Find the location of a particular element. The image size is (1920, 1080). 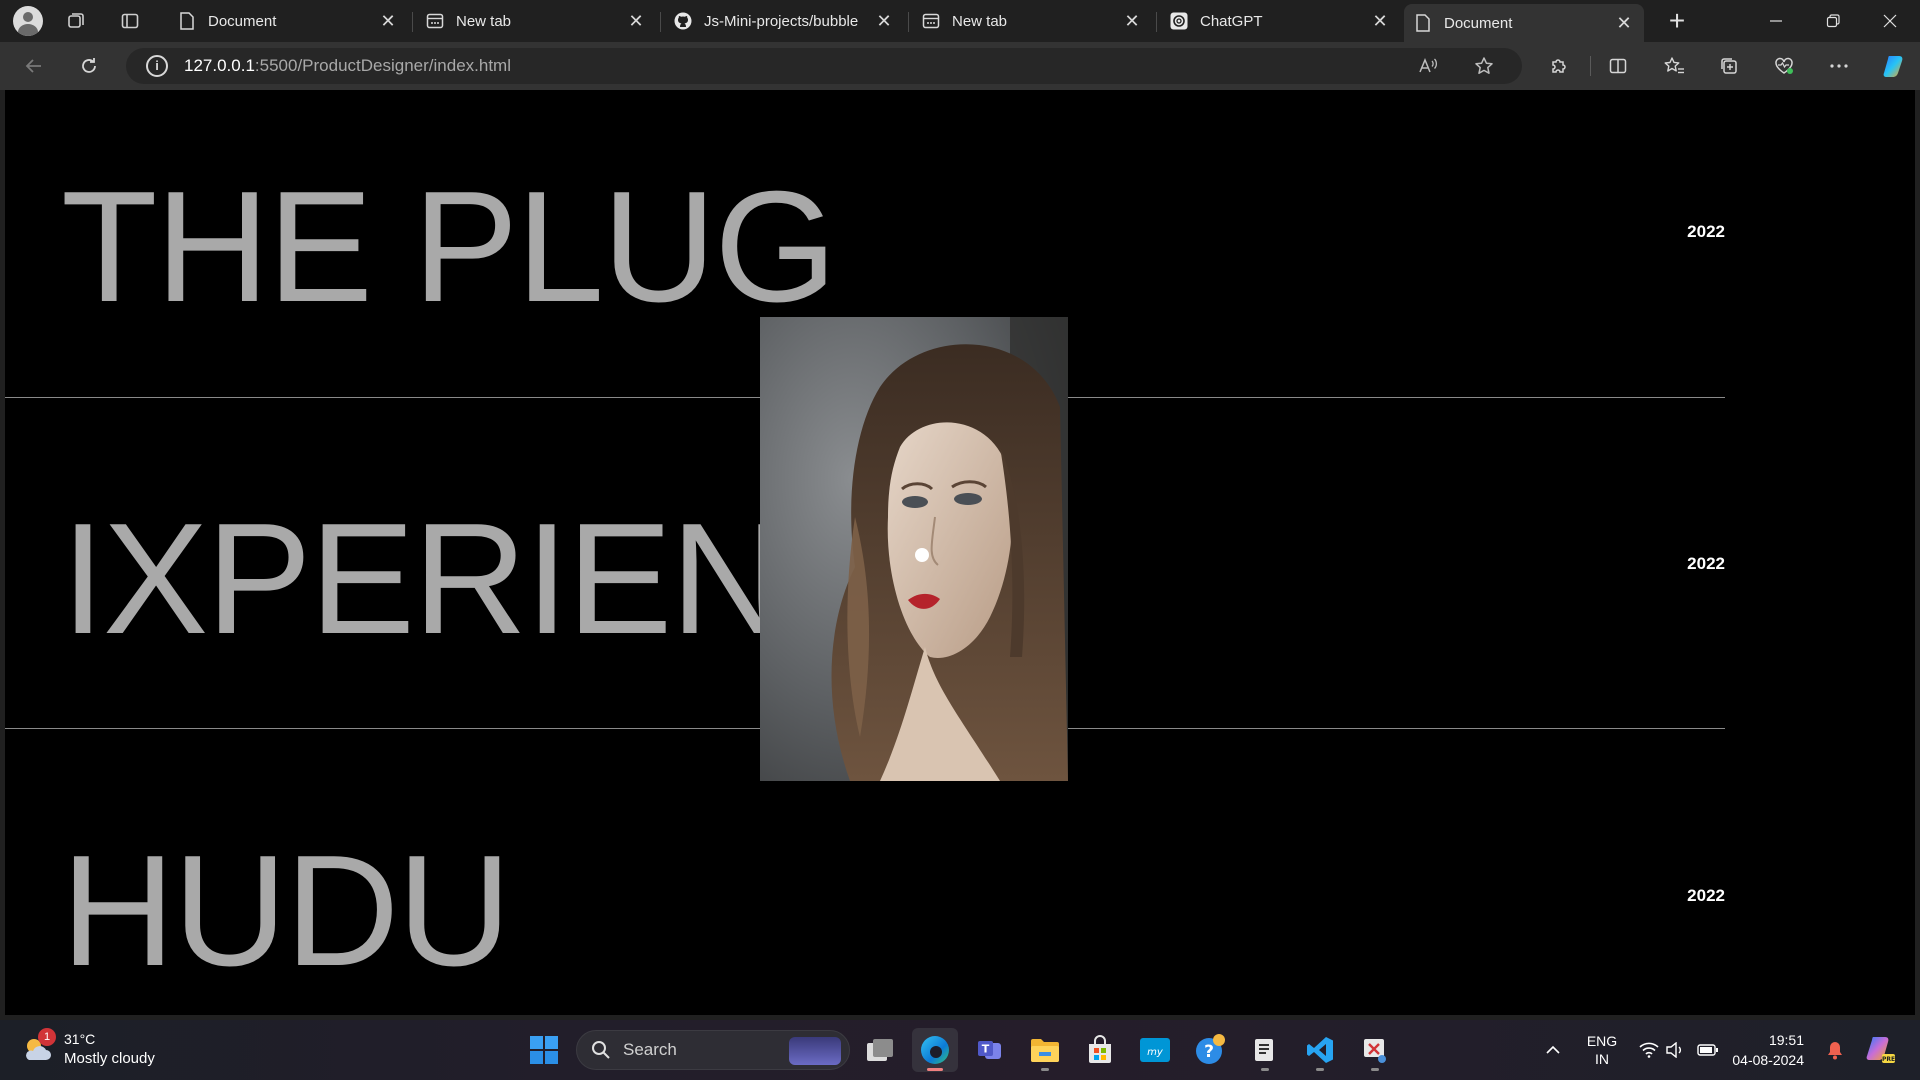

system-clock: 19:51 04-08-2024 is located at coordinates (1767, 1050).